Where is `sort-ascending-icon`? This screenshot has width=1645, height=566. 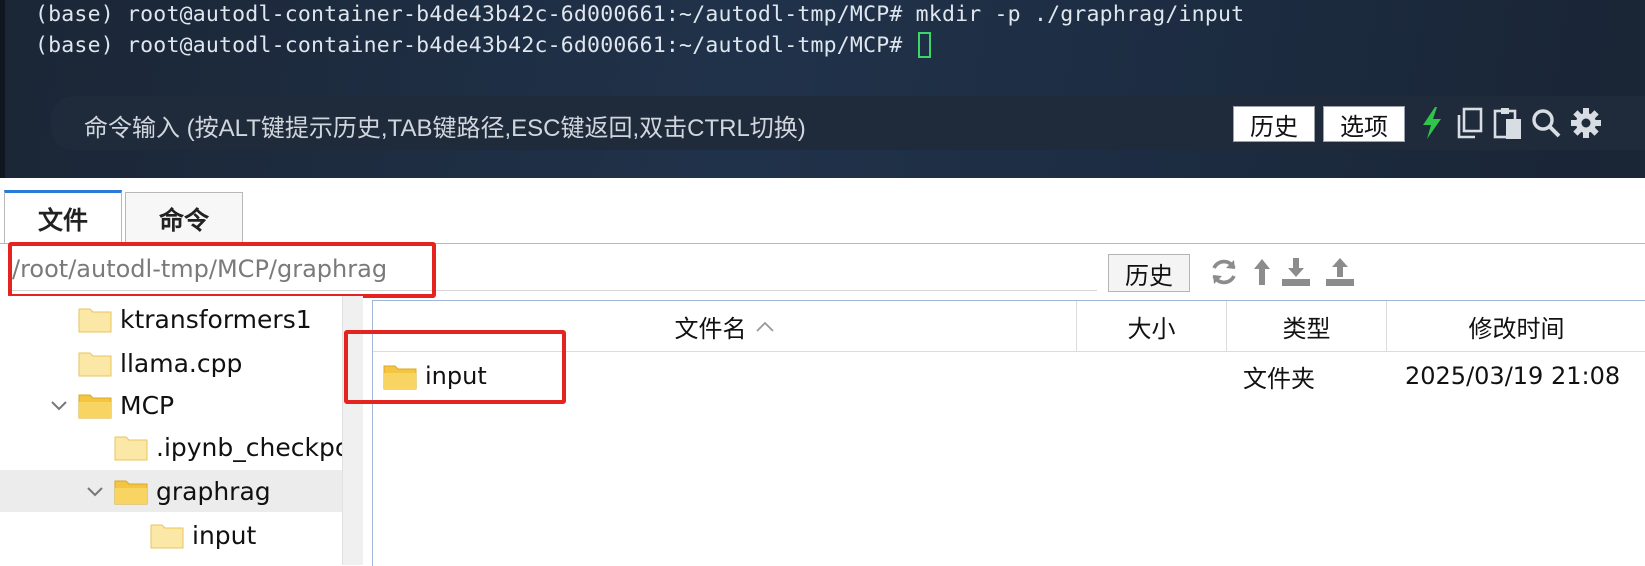 sort-ascending-icon is located at coordinates (764, 326).